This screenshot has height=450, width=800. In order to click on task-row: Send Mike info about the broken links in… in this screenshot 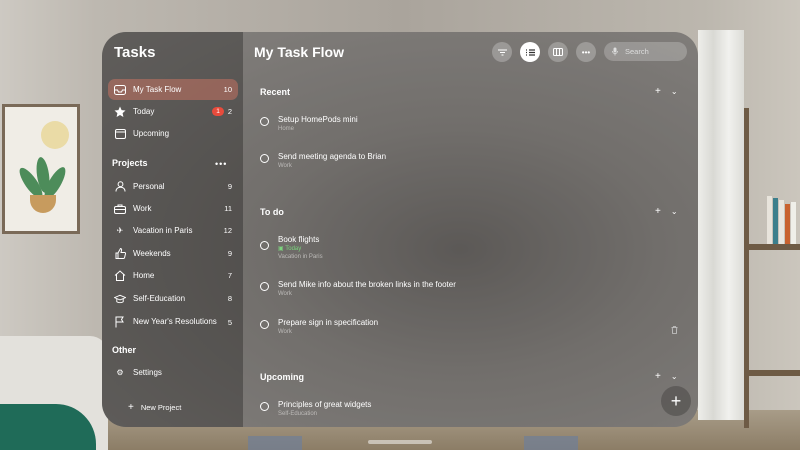, I will do `click(358, 288)`.